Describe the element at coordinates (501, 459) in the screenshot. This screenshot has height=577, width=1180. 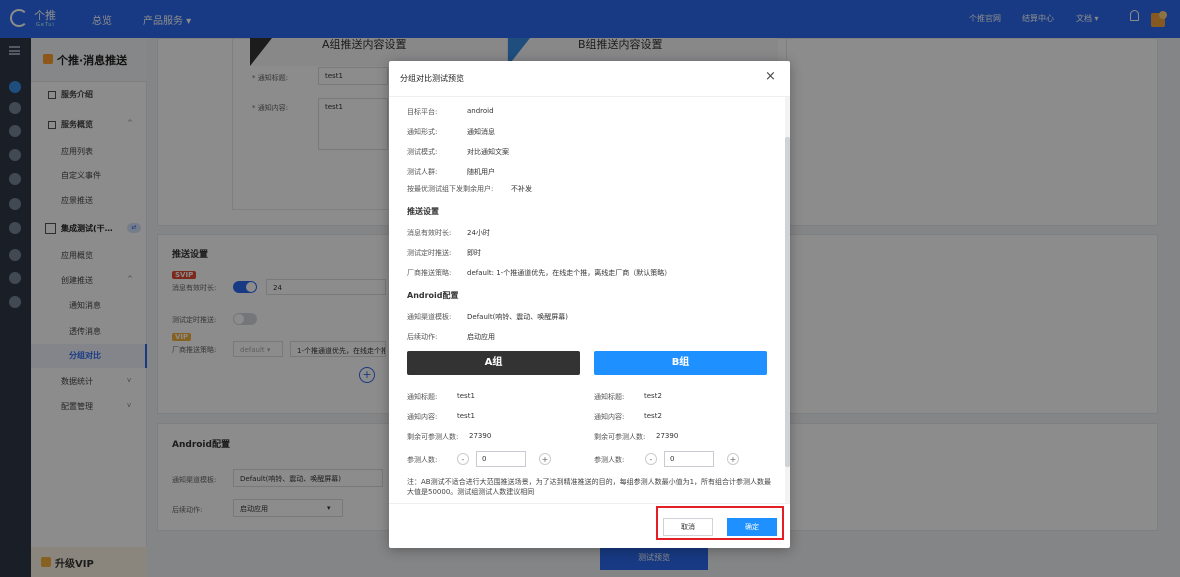
I see `group-a-count-input: 0` at that location.